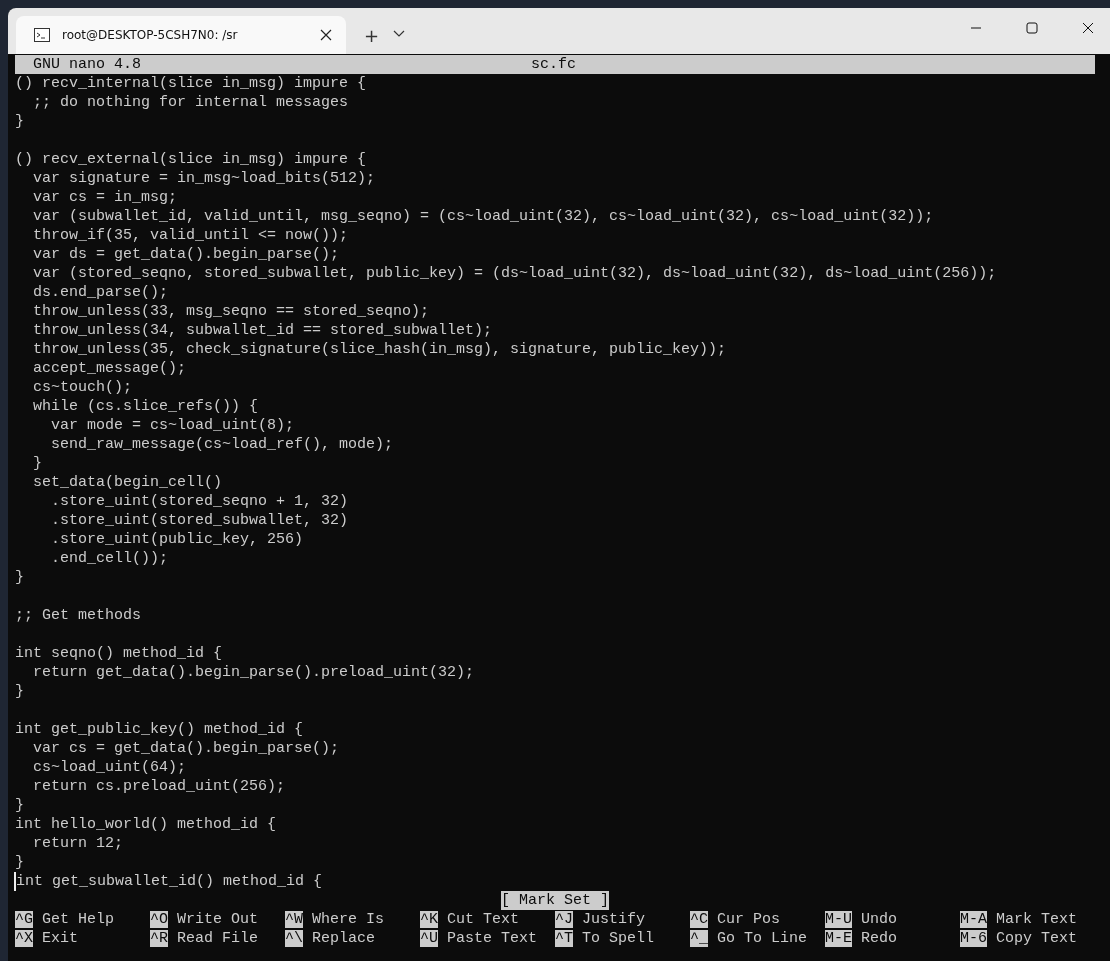 The width and height of the screenshot is (1110, 961). I want to click on shortcut-label: Write Out, so click(218, 919).